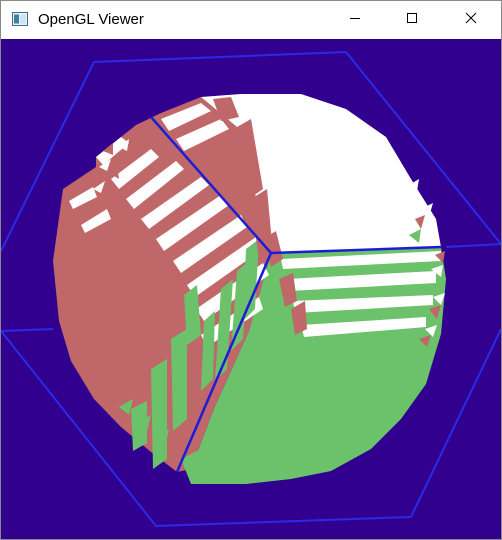 The width and height of the screenshot is (502, 540). What do you see at coordinates (91, 19) in the screenshot?
I see `window-title: OpenGL Viewer` at bounding box center [91, 19].